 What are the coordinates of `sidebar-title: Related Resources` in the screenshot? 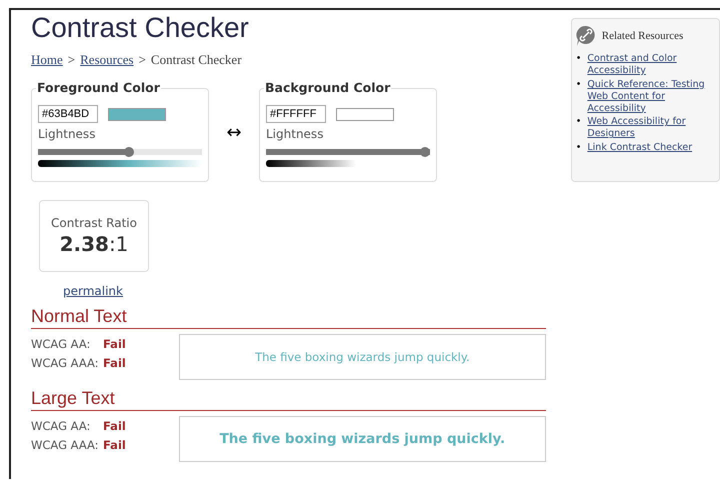 It's located at (643, 36).